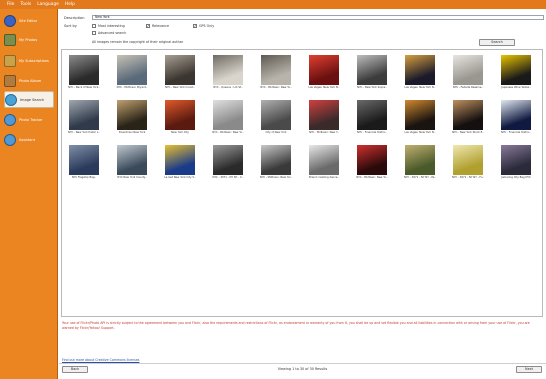 The width and height of the screenshot is (546, 379). I want to click on result-caption: NYC - Federal Reserve.., so click(468, 87).